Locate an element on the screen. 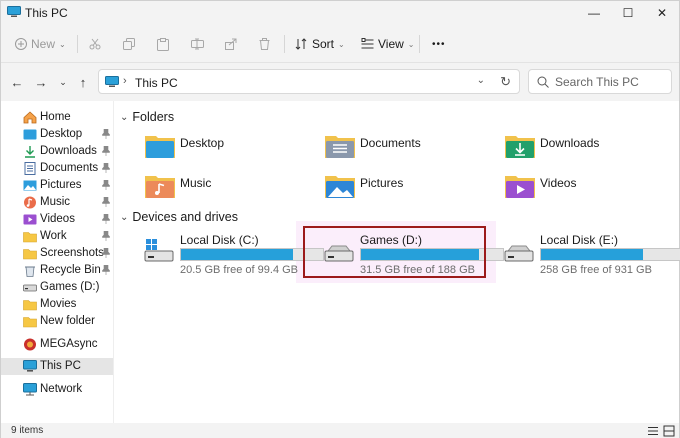 This screenshot has width=680, height=438. navigation-row: ← → ⌄ ↑ › This PC ⌄ ↻ is located at coordinates (340, 82).